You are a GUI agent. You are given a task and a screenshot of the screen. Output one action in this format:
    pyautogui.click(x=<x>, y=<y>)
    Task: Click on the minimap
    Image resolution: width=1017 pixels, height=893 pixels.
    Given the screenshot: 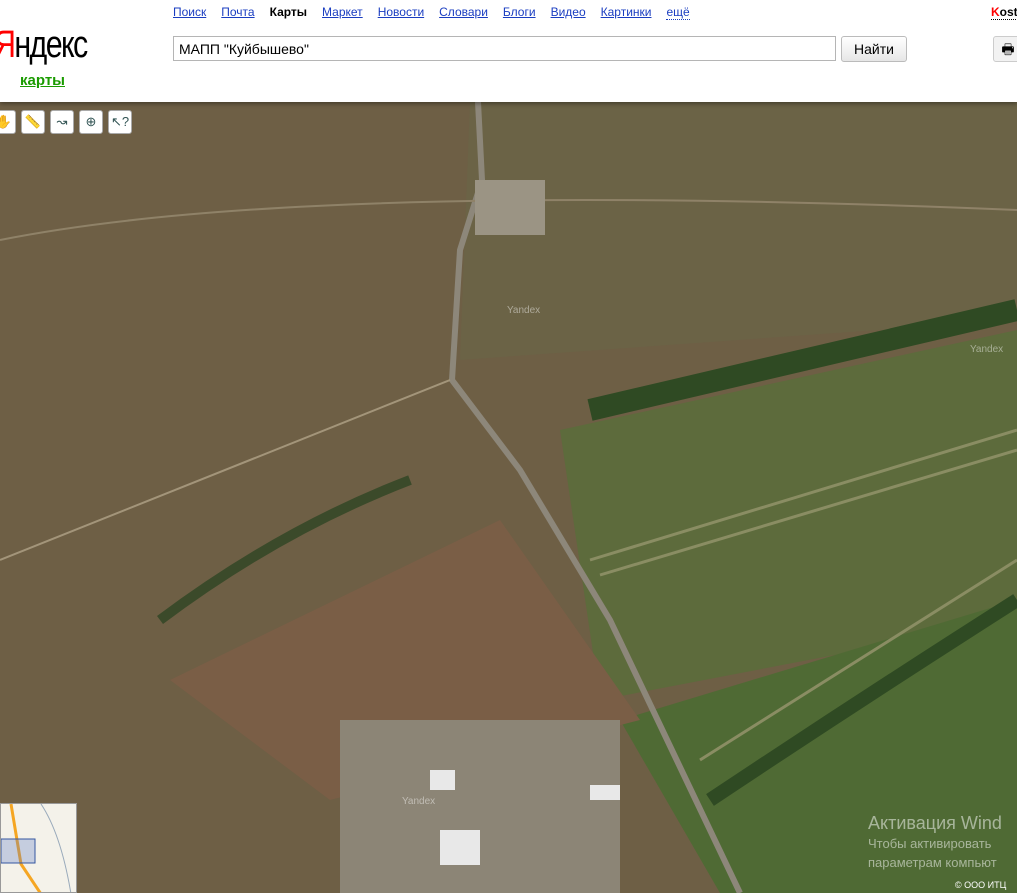 What is the action you would take?
    pyautogui.click(x=38, y=848)
    